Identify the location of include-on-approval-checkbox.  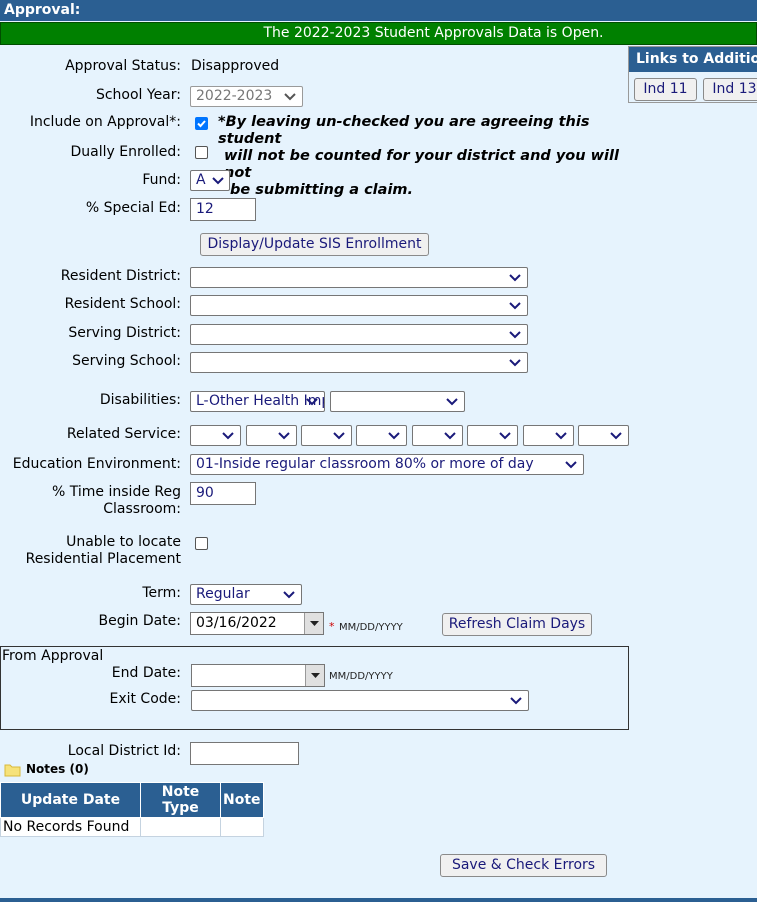
(201, 123).